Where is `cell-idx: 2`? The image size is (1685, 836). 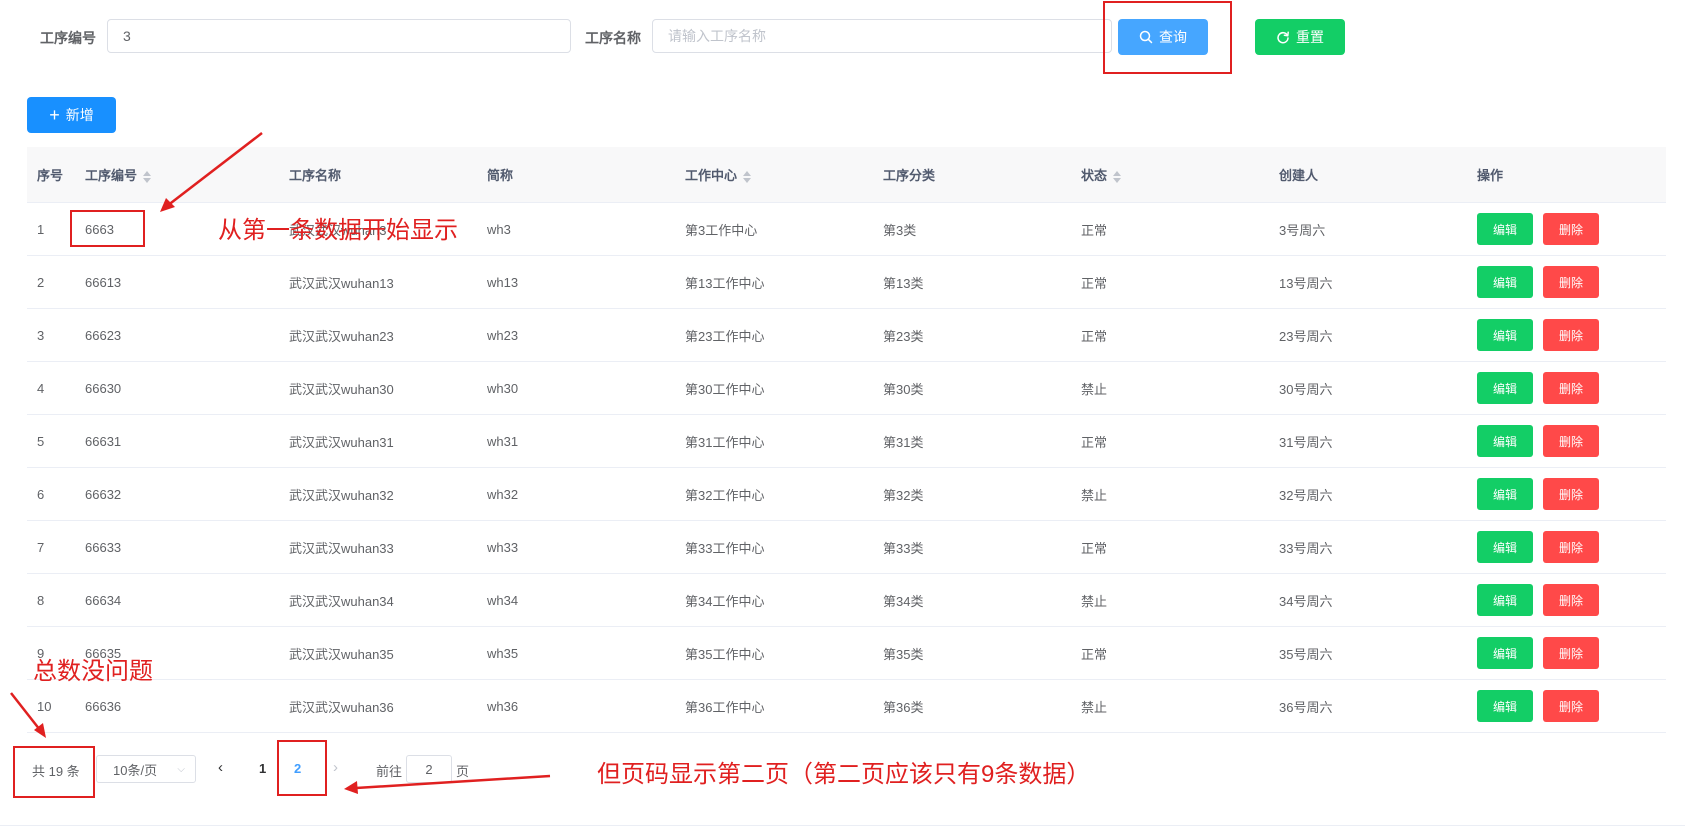
cell-idx: 2 is located at coordinates (41, 282).